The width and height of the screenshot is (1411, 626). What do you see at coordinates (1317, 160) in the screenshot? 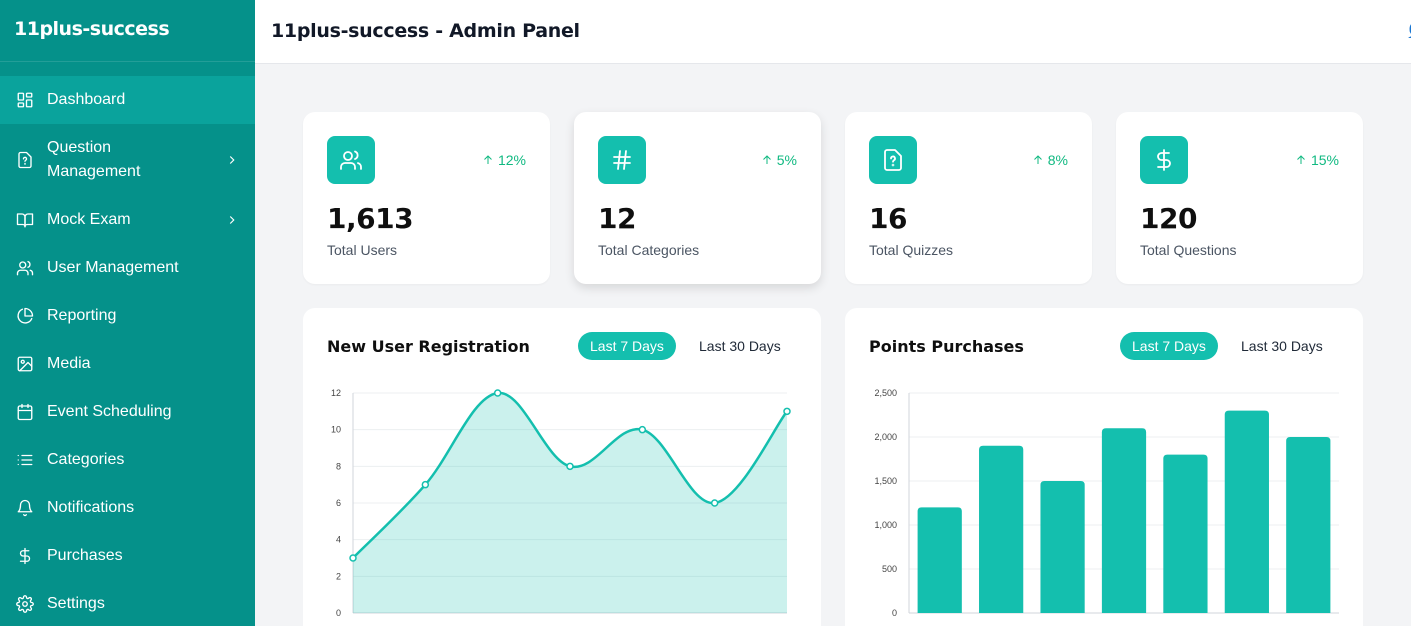
I see `stat-change: 15%` at bounding box center [1317, 160].